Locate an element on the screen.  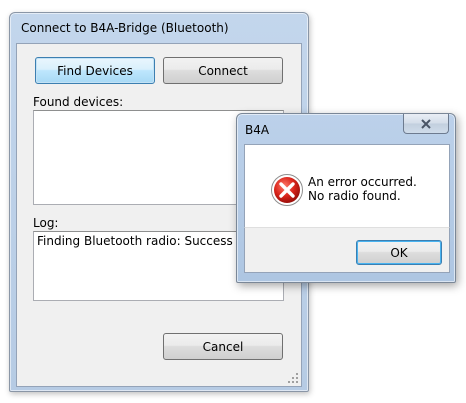
dialog-message-area: An error occurred. No radio found. is located at coordinates (347, 186).